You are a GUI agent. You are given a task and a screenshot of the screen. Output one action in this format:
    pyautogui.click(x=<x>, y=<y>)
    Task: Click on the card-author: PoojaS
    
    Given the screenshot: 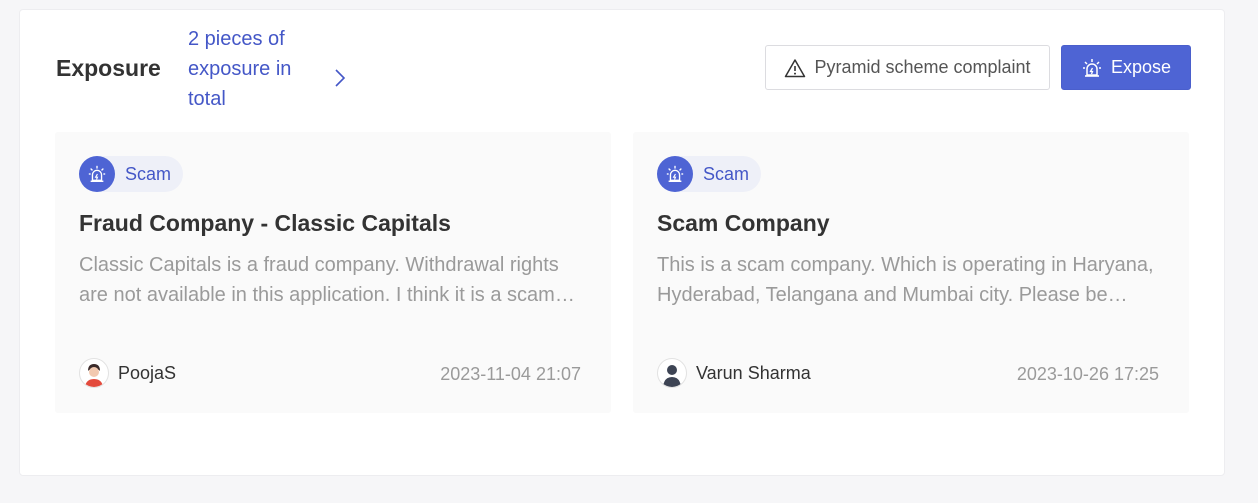 What is the action you would take?
    pyautogui.click(x=127, y=373)
    